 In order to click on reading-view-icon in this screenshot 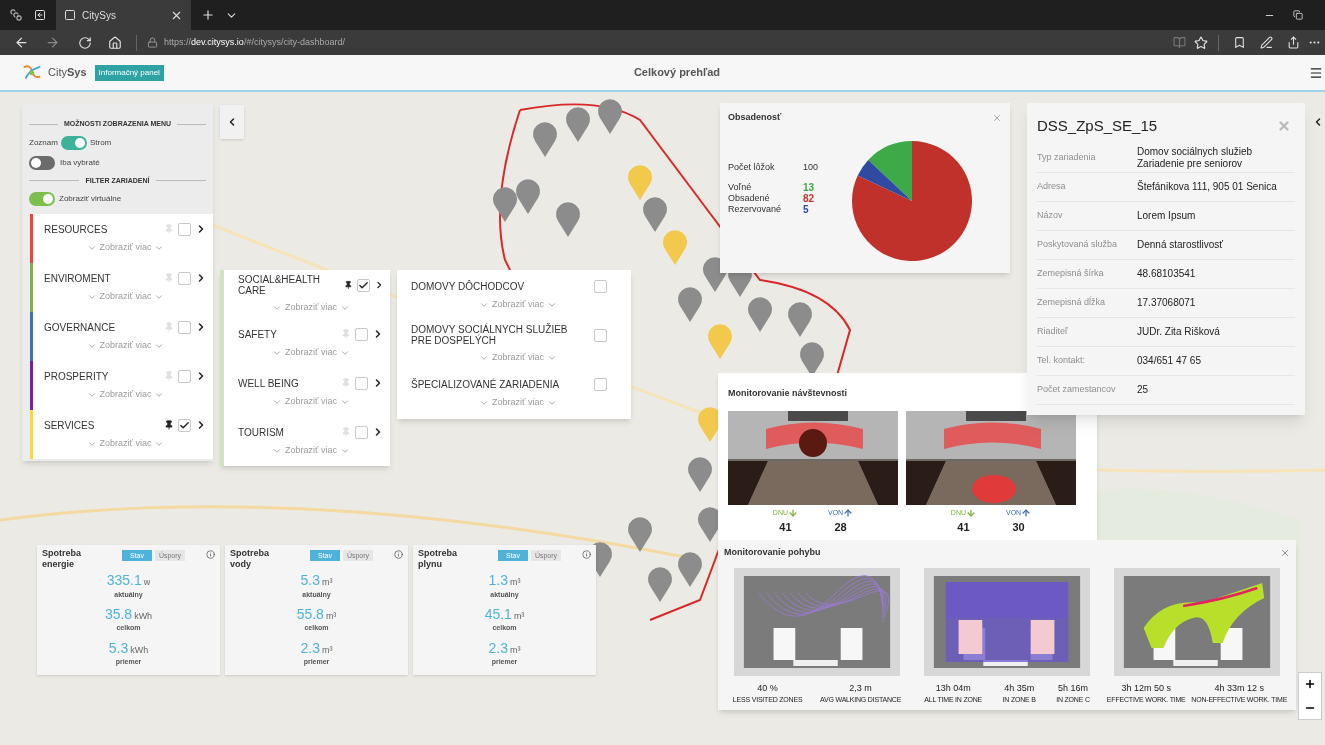, I will do `click(1179, 42)`.